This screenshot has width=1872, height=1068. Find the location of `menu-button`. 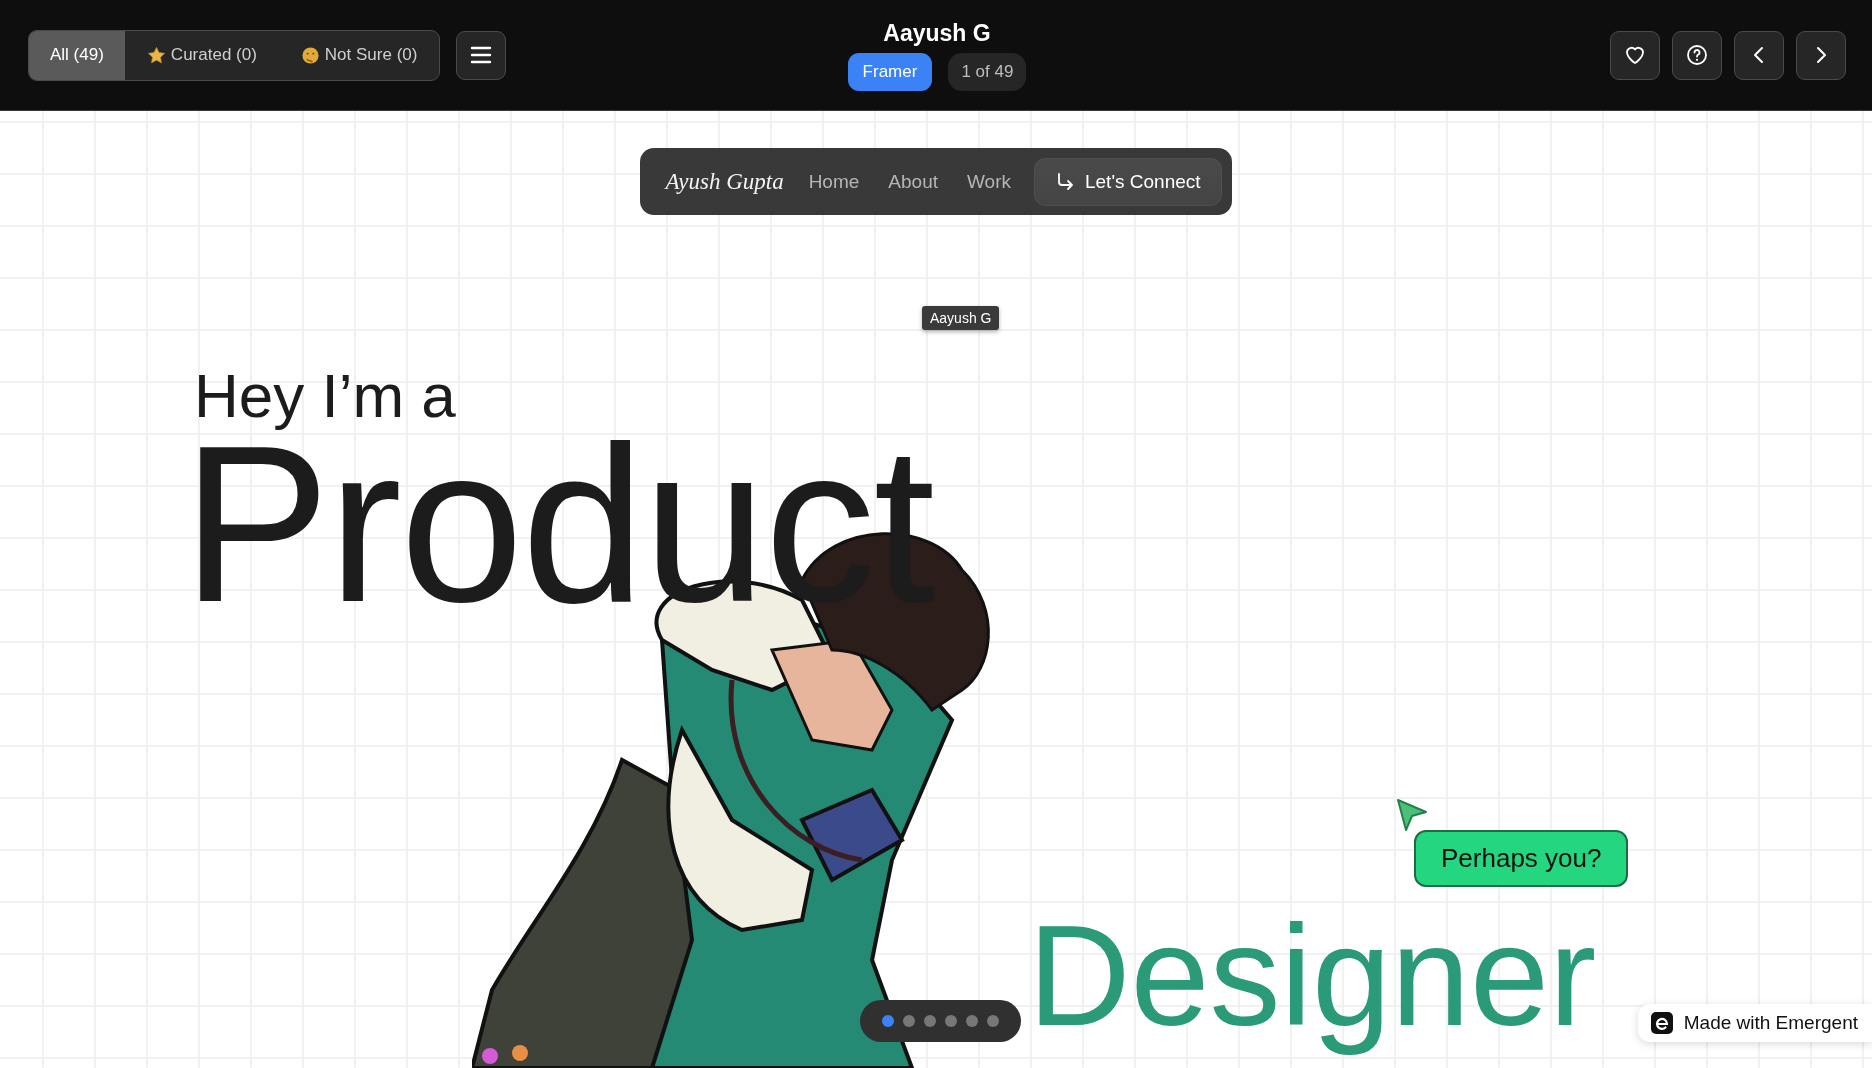

menu-button is located at coordinates (481, 55).